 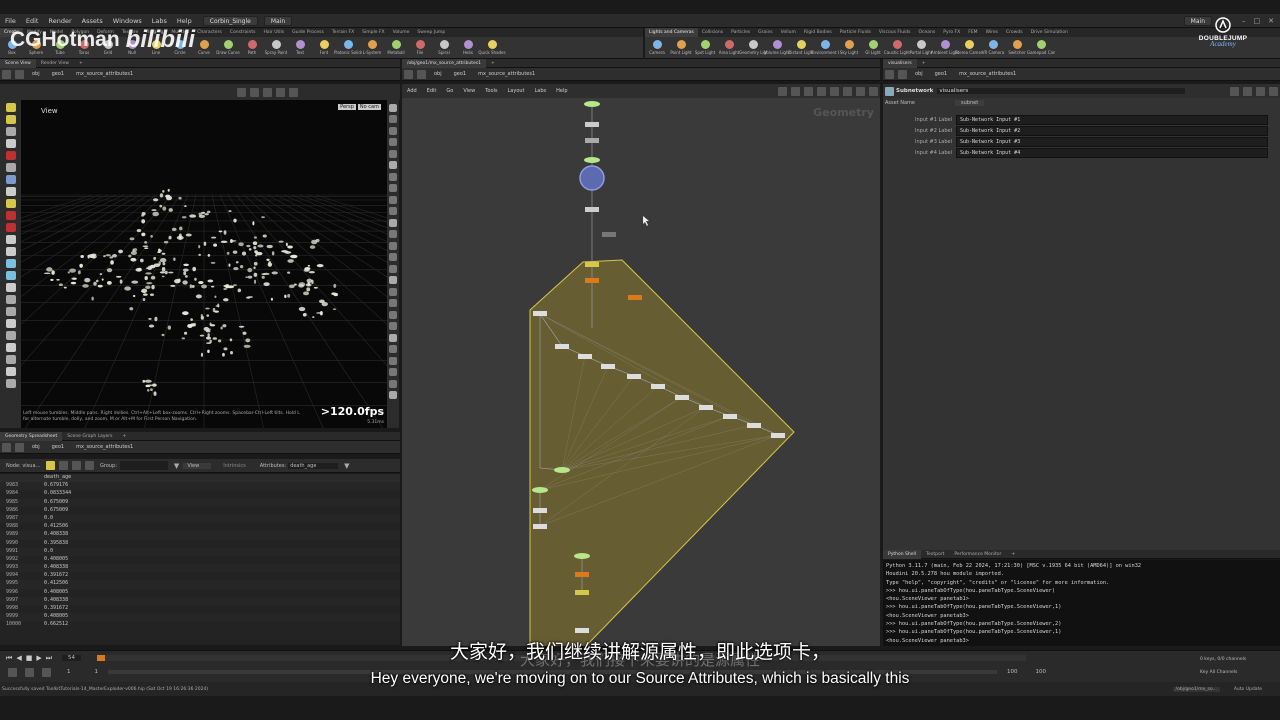 What do you see at coordinates (541, 91) in the screenshot?
I see `net-menu-labs: Labs` at bounding box center [541, 91].